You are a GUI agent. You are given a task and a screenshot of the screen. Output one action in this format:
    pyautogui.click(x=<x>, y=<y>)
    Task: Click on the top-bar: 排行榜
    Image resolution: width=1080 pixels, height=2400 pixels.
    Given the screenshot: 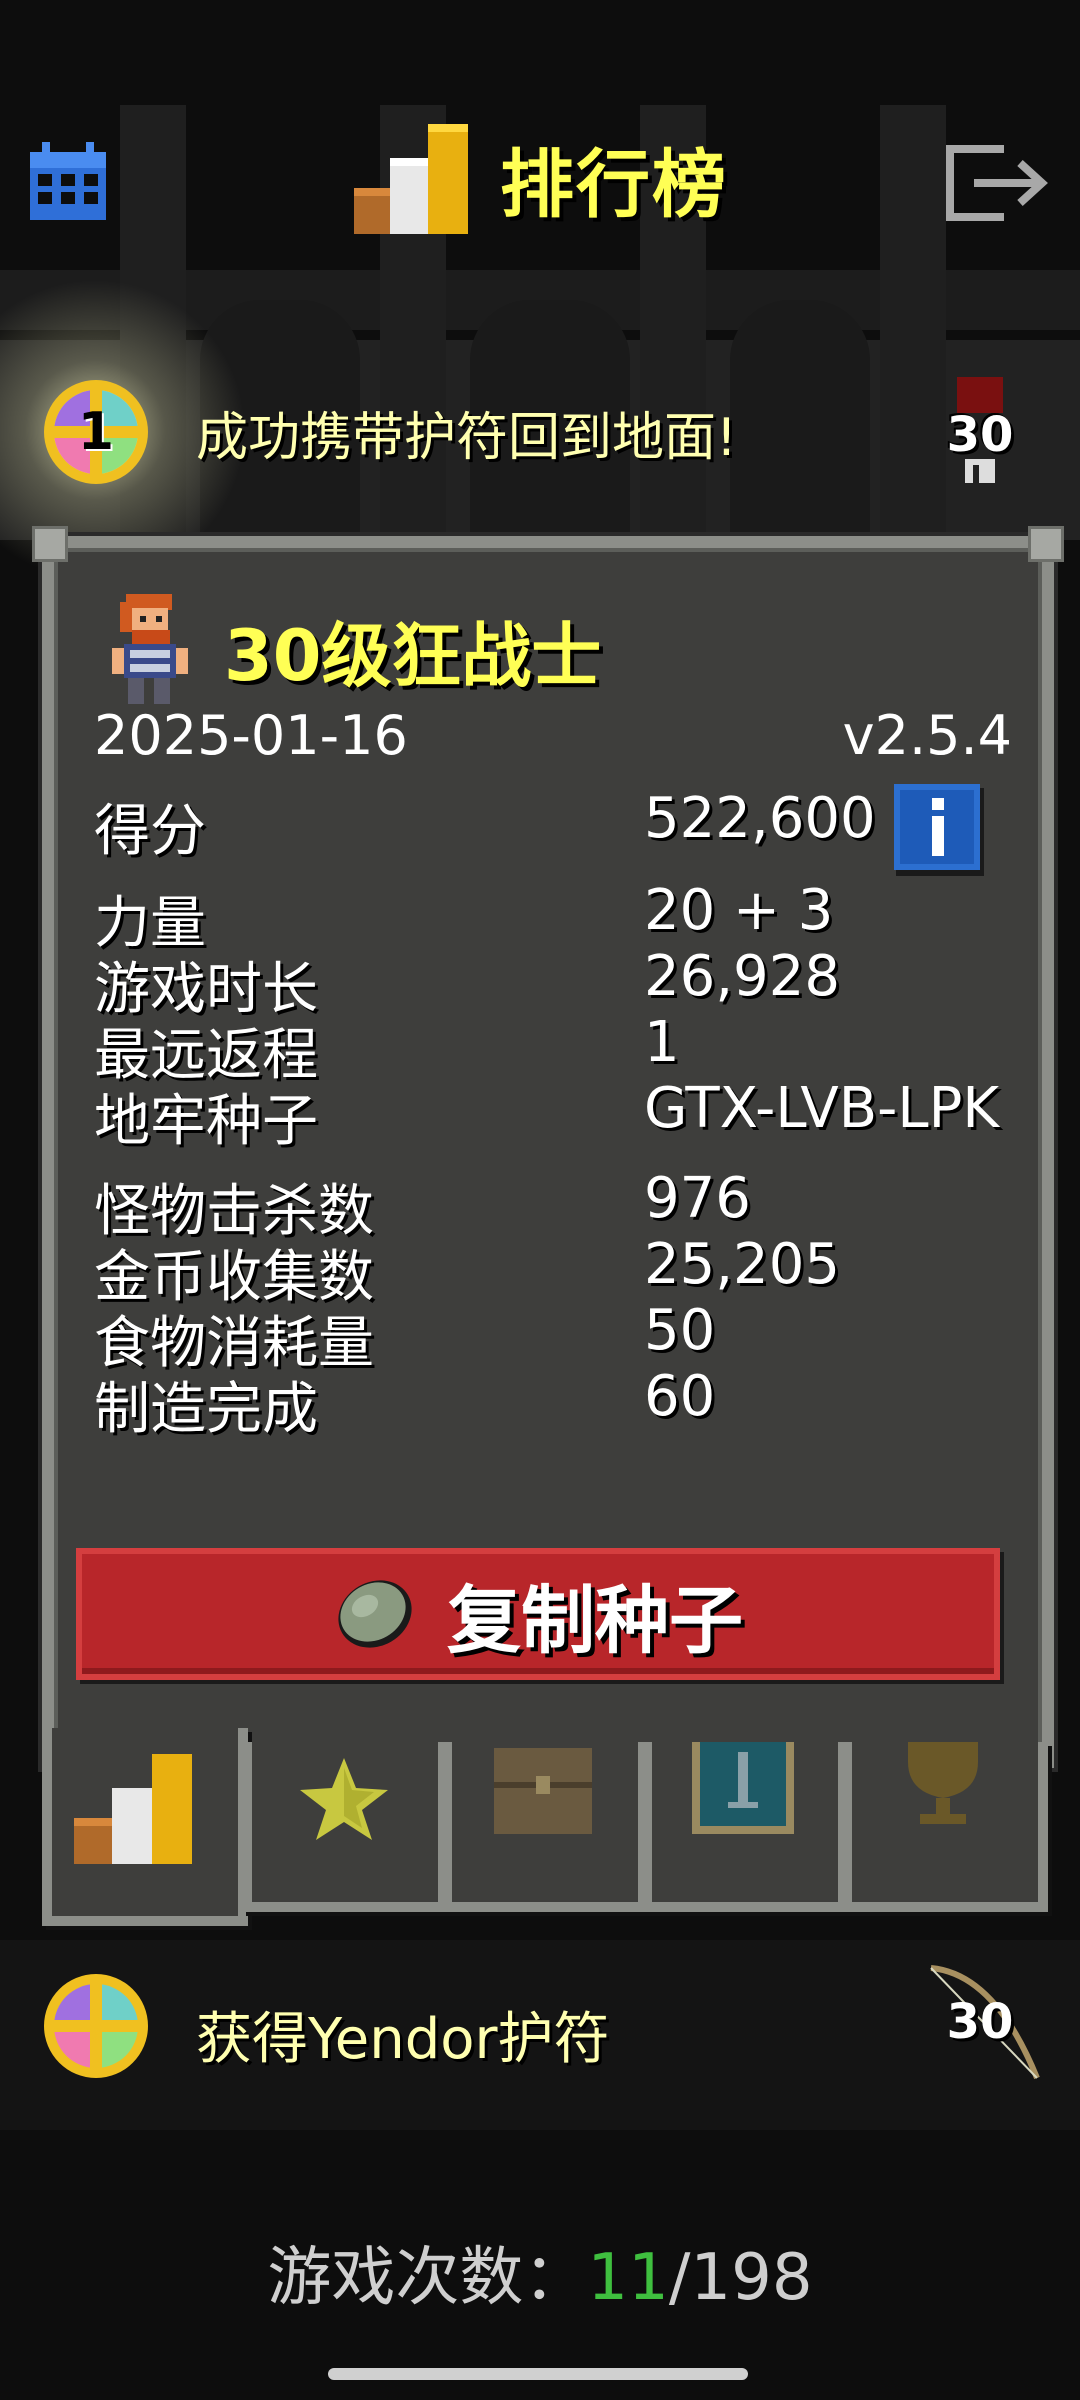 What is the action you would take?
    pyautogui.click(x=540, y=130)
    